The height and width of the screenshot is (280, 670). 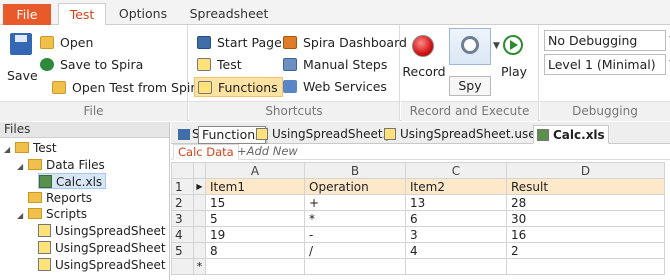 I want to click on spira-dashboard-button: Spira Dashboard, so click(x=345, y=43).